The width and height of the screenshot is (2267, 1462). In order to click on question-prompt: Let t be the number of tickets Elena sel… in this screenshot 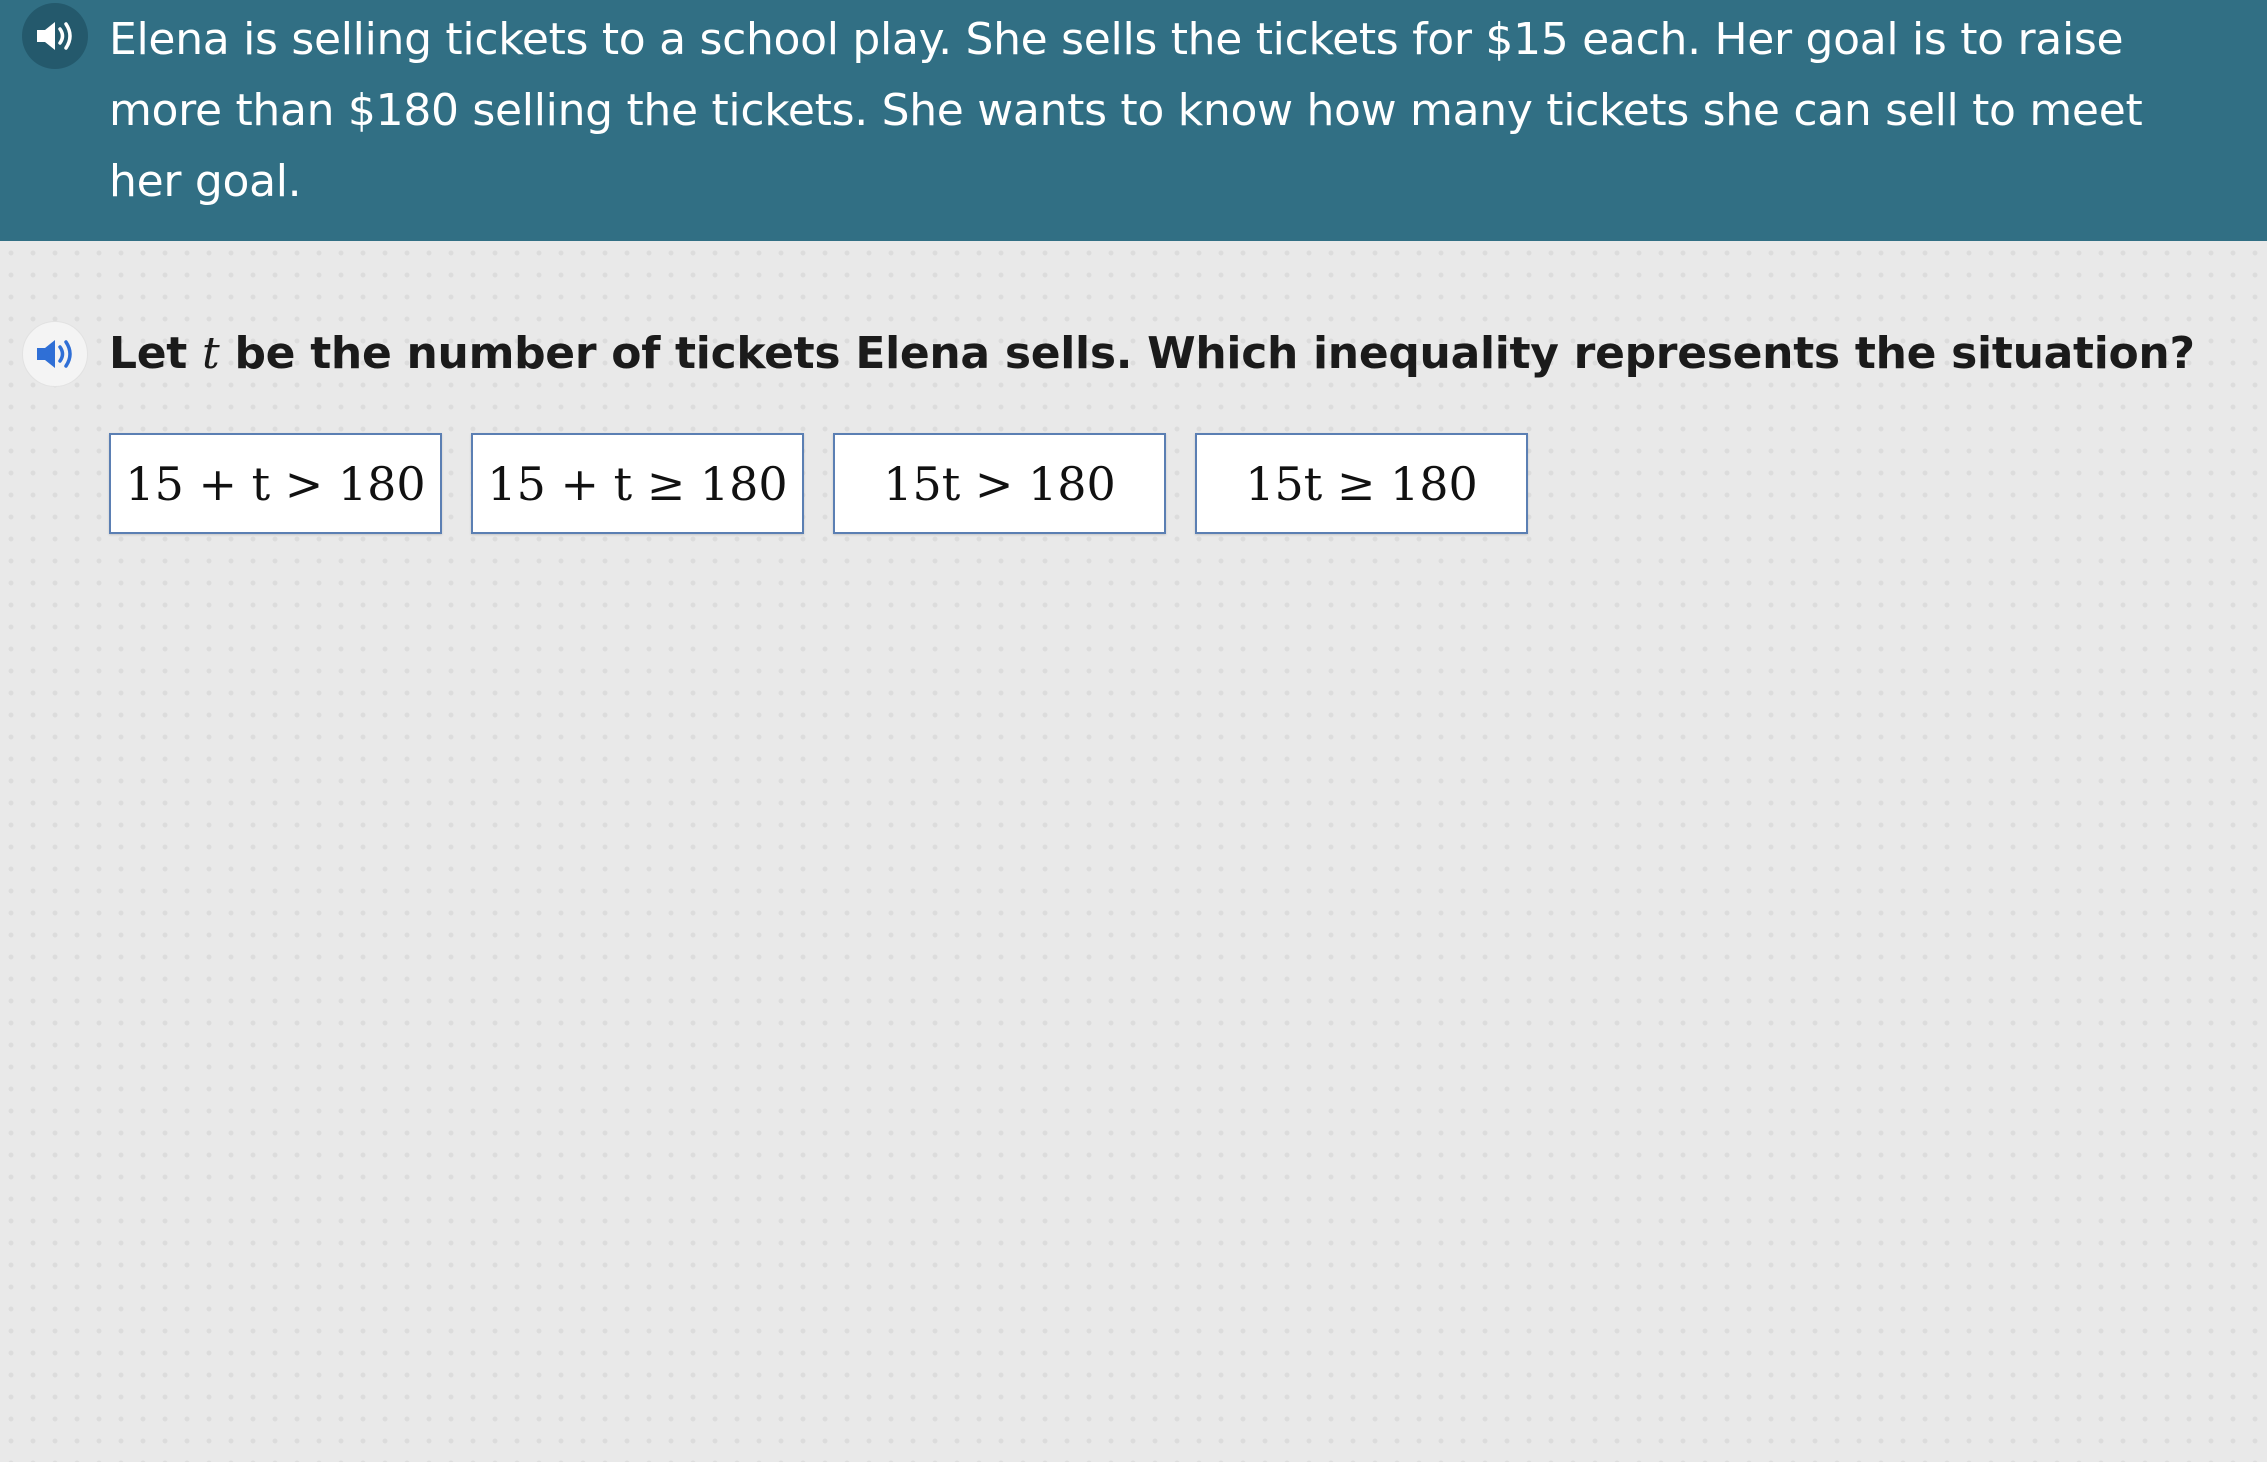, I will do `click(1159, 354)`.